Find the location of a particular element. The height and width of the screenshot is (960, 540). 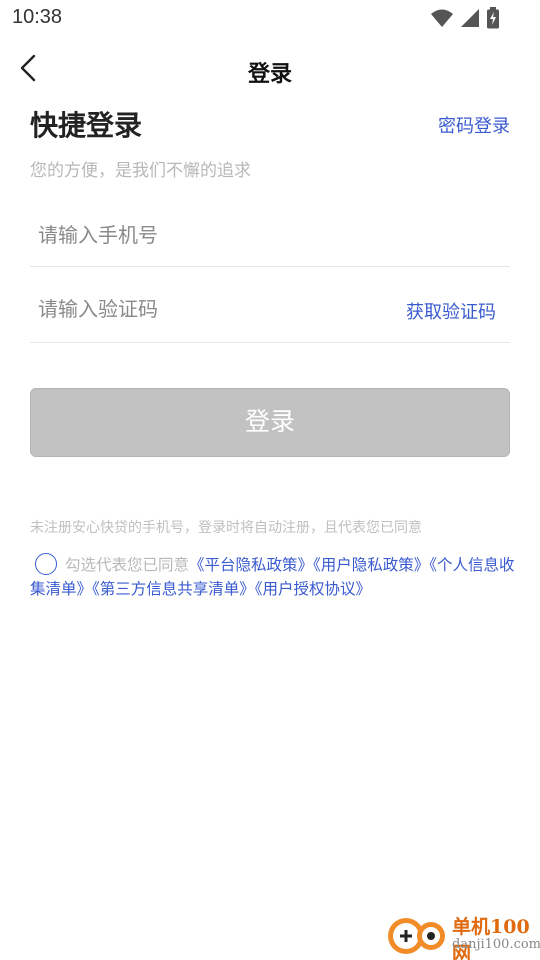

watermark-mascot-icon is located at coordinates (416, 936).